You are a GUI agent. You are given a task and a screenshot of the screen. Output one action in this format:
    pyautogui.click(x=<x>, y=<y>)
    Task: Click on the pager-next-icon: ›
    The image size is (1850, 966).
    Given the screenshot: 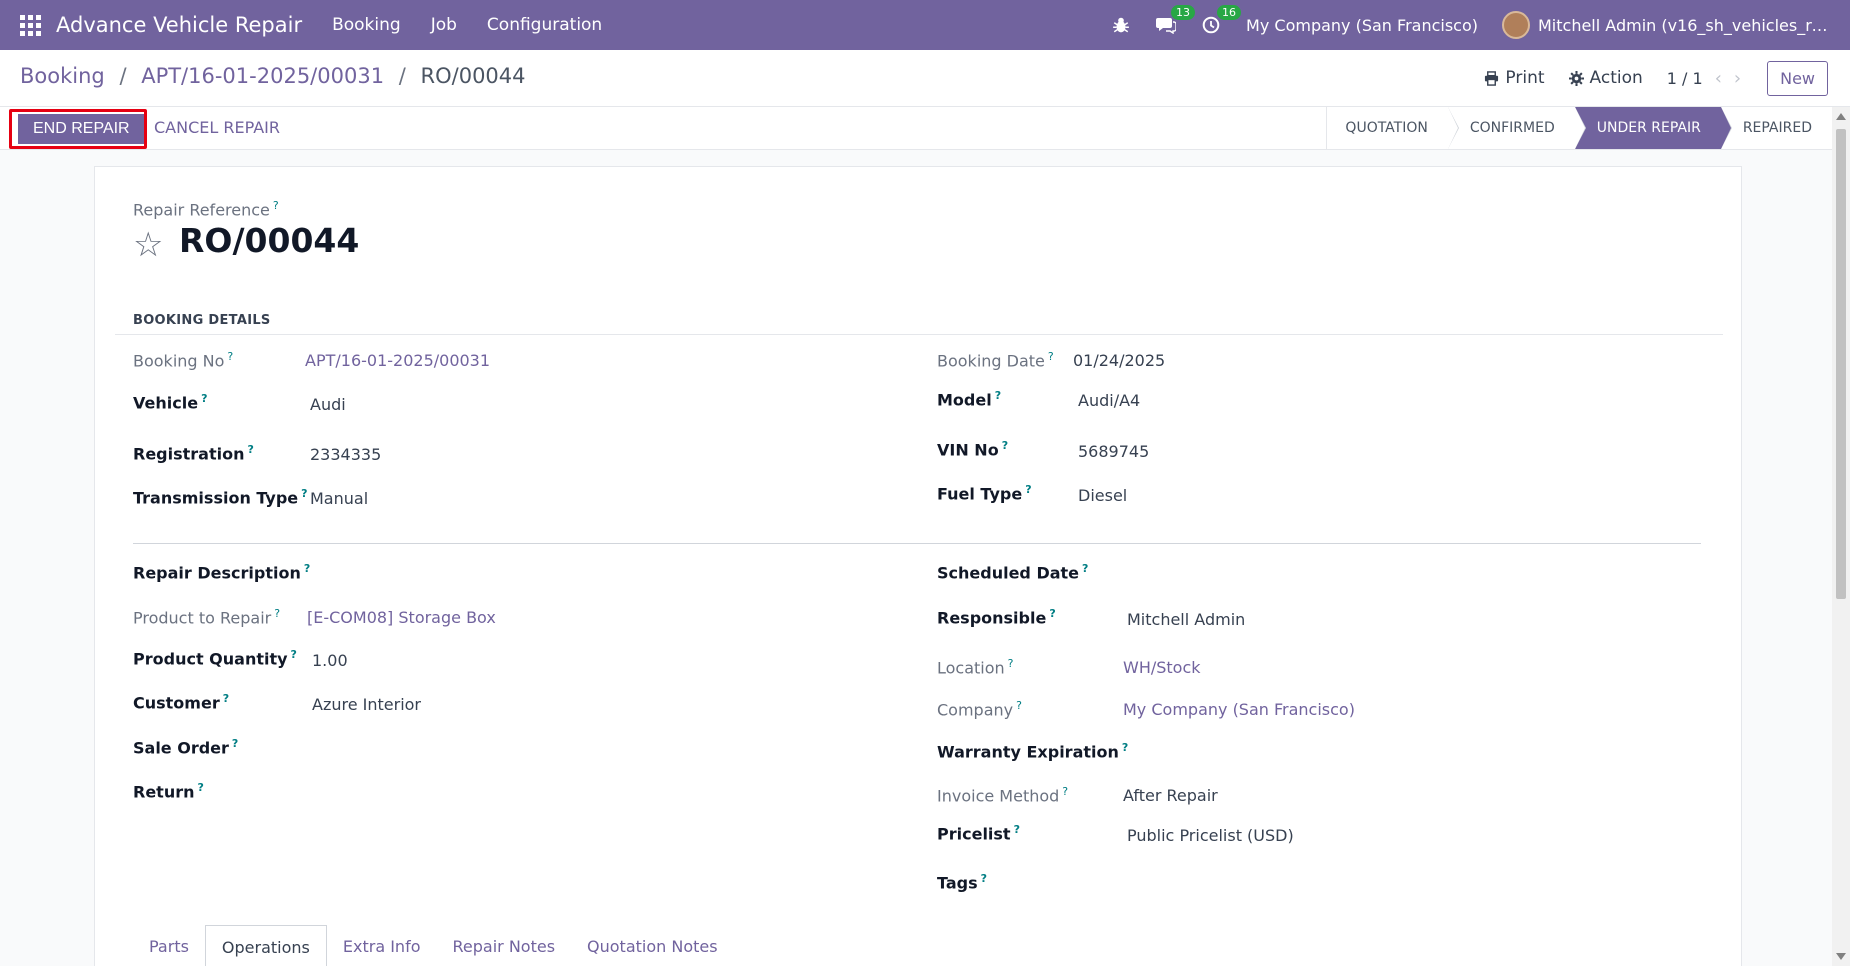 What is the action you would take?
    pyautogui.click(x=1737, y=78)
    